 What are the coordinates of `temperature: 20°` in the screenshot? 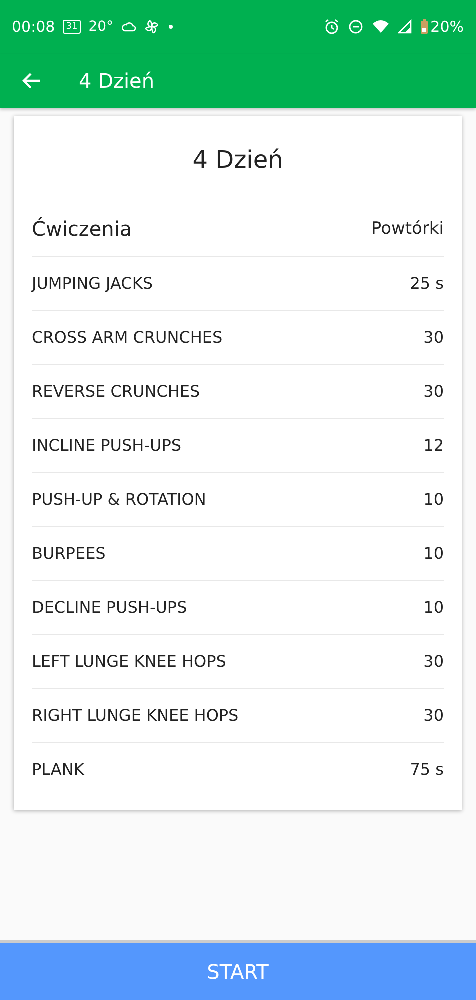 It's located at (101, 27).